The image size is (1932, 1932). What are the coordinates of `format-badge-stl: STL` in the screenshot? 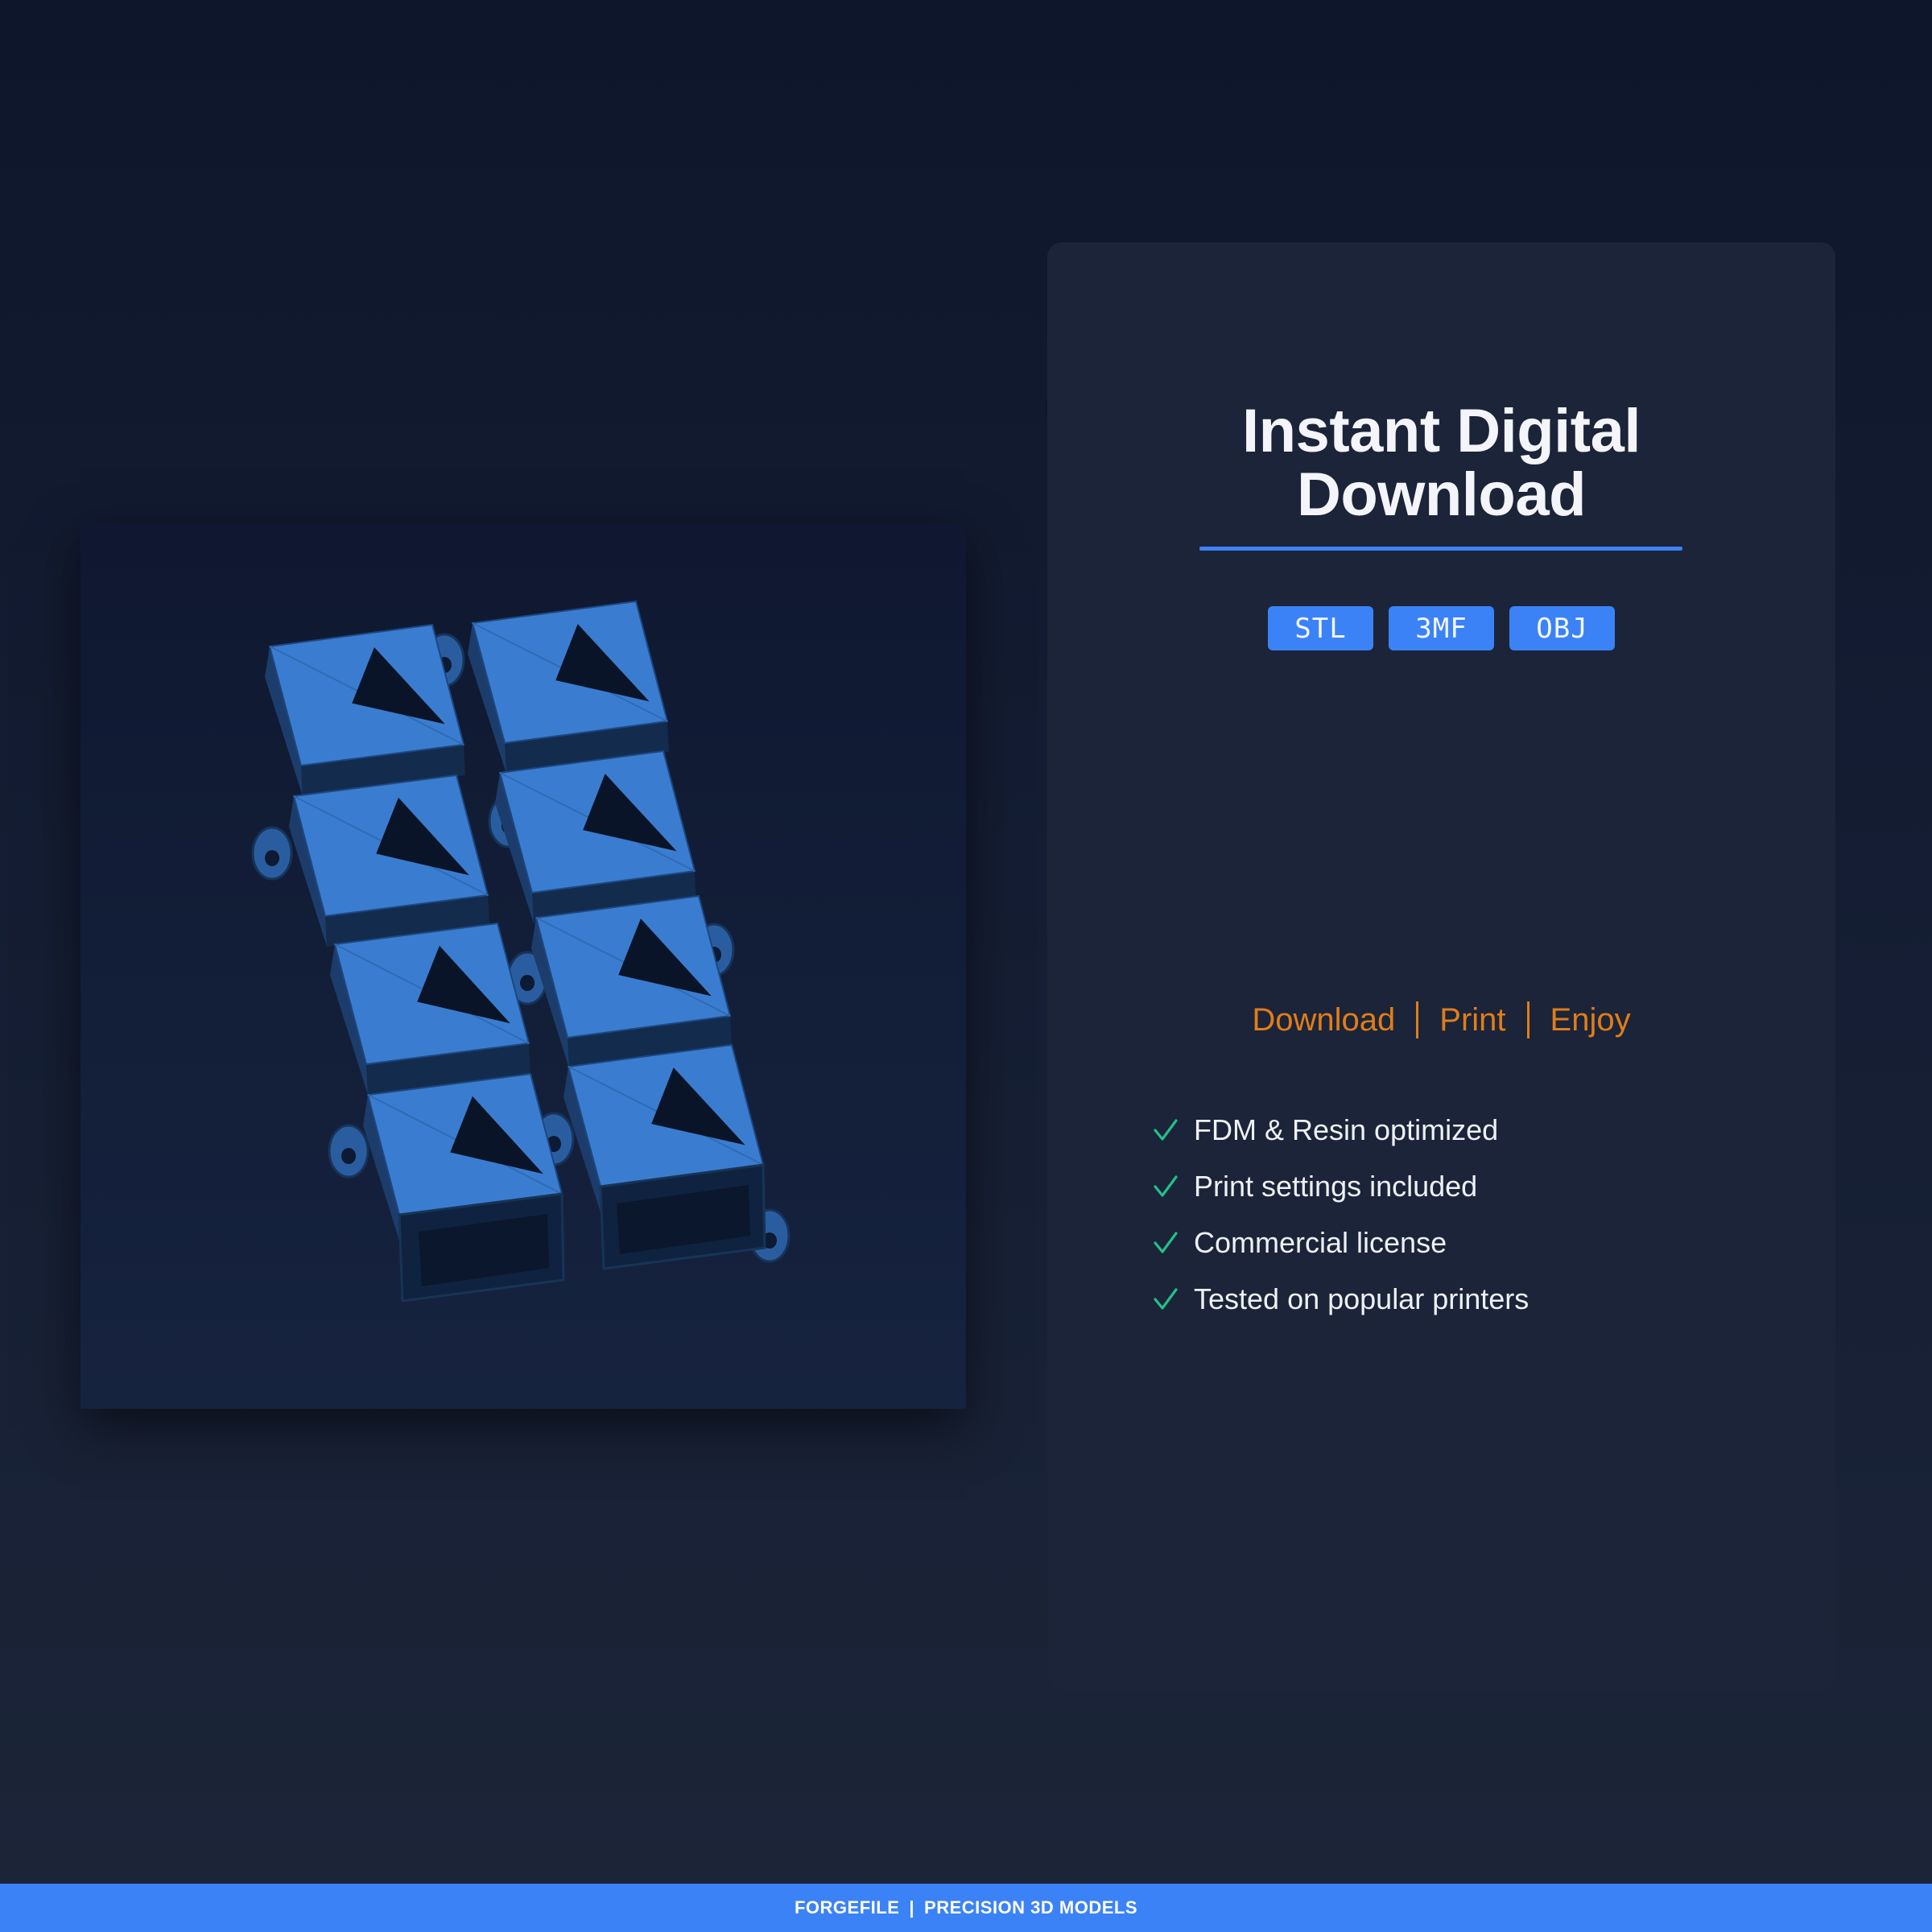 It's located at (1320, 628).